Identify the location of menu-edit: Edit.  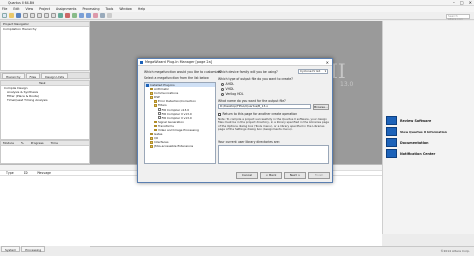
(16, 9).